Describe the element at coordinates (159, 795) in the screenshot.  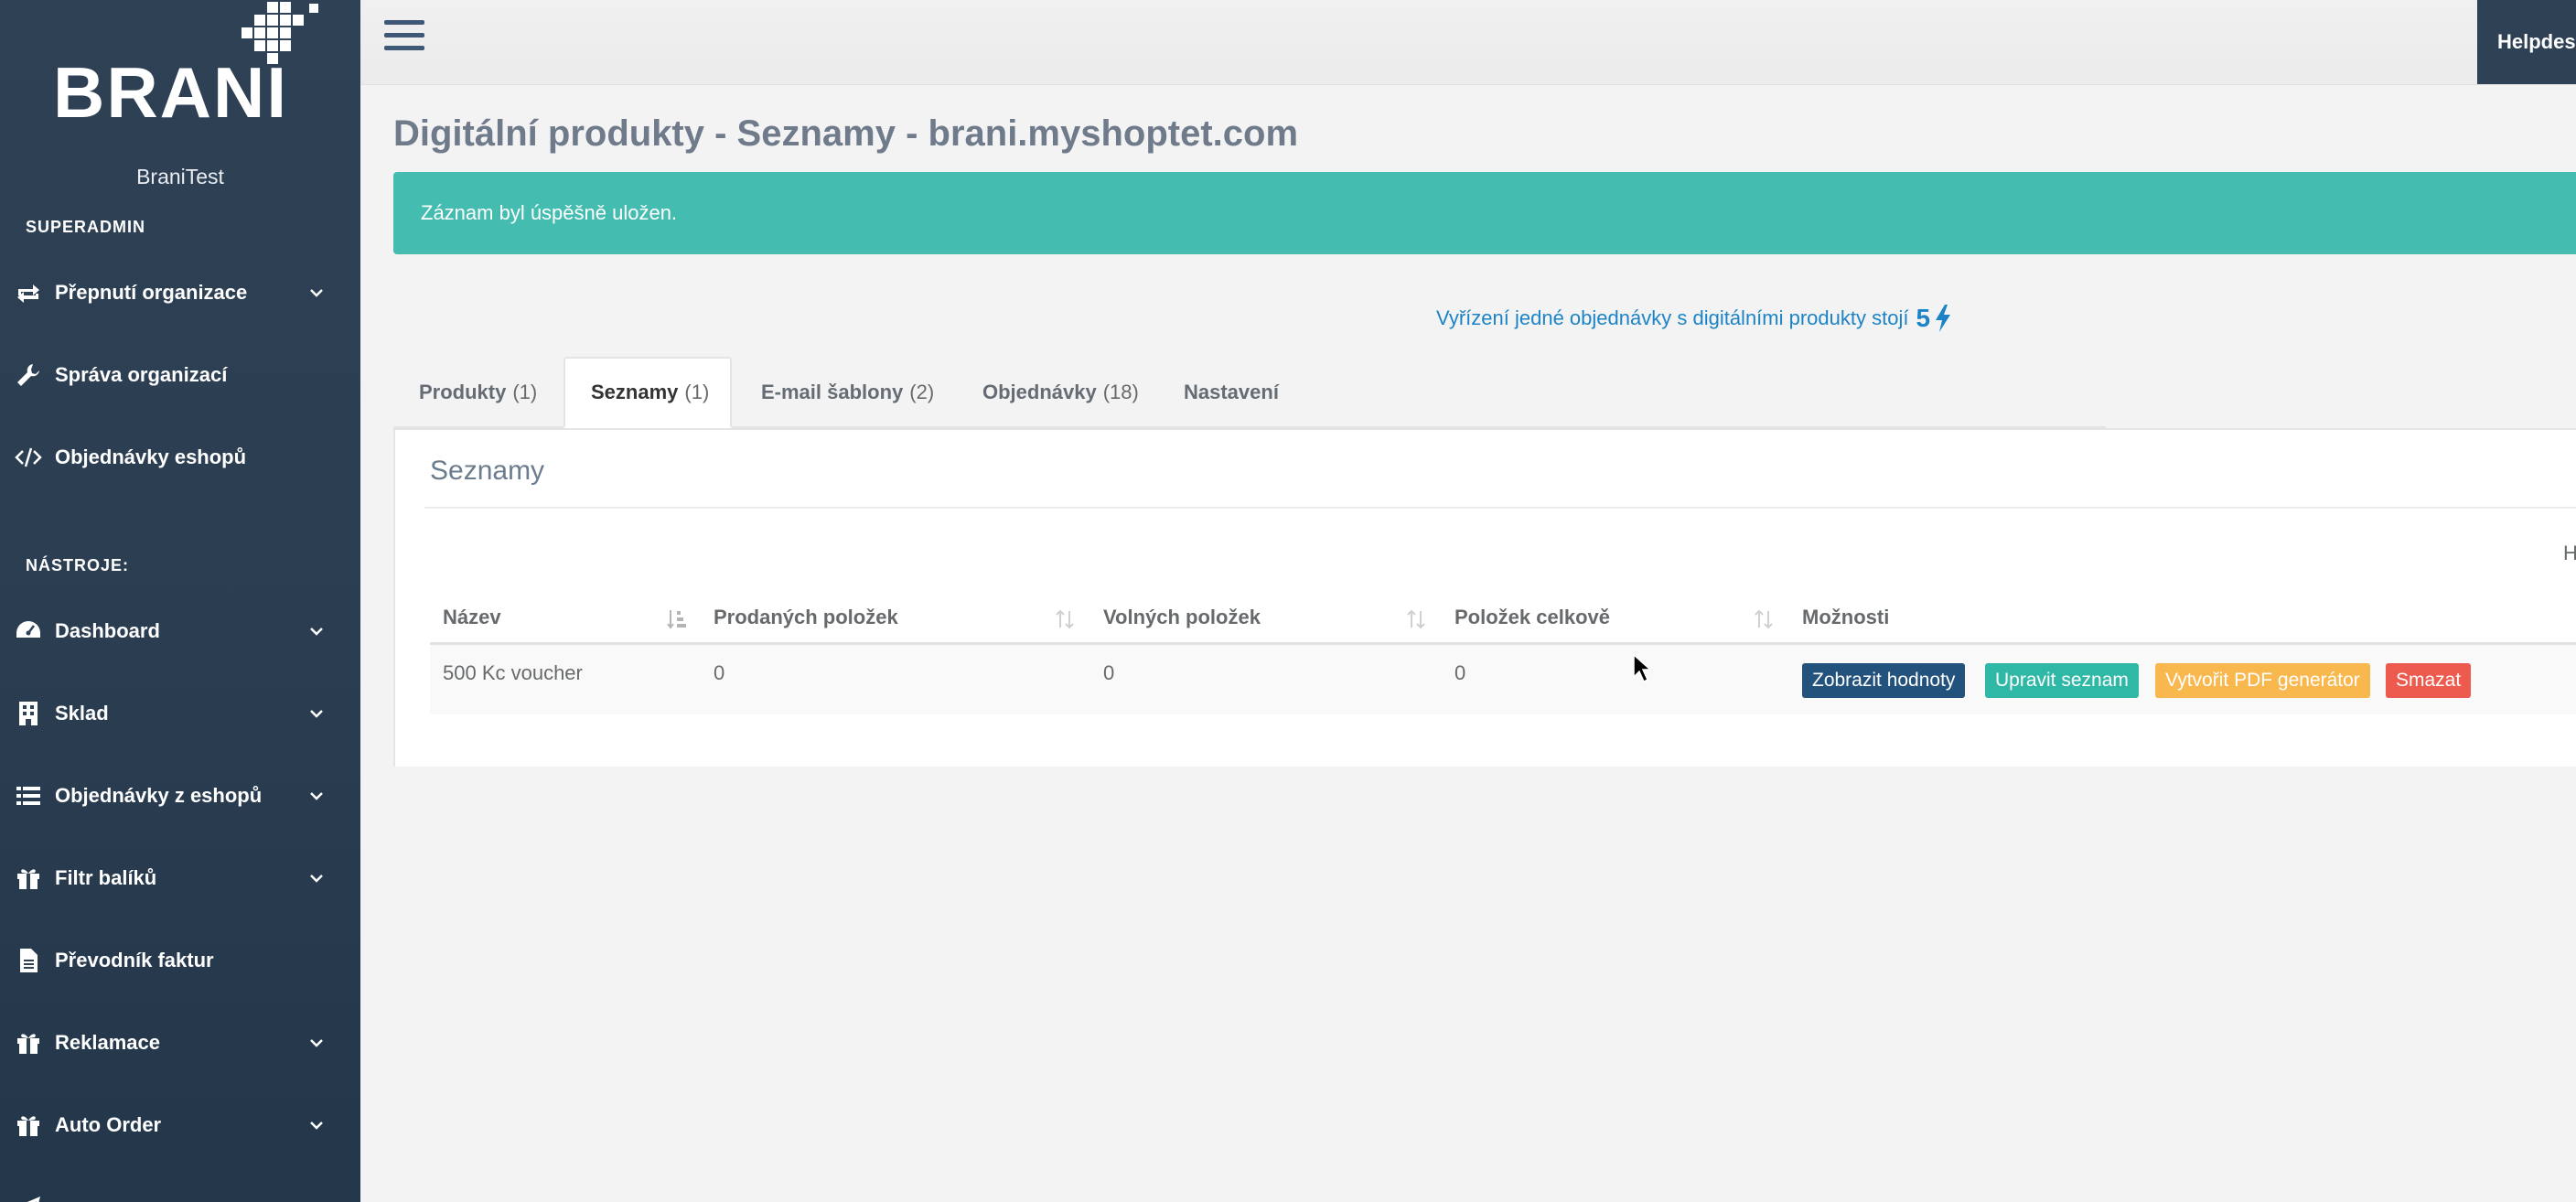
I see `sidebar-item-label: Objednávky z eshopů` at that location.